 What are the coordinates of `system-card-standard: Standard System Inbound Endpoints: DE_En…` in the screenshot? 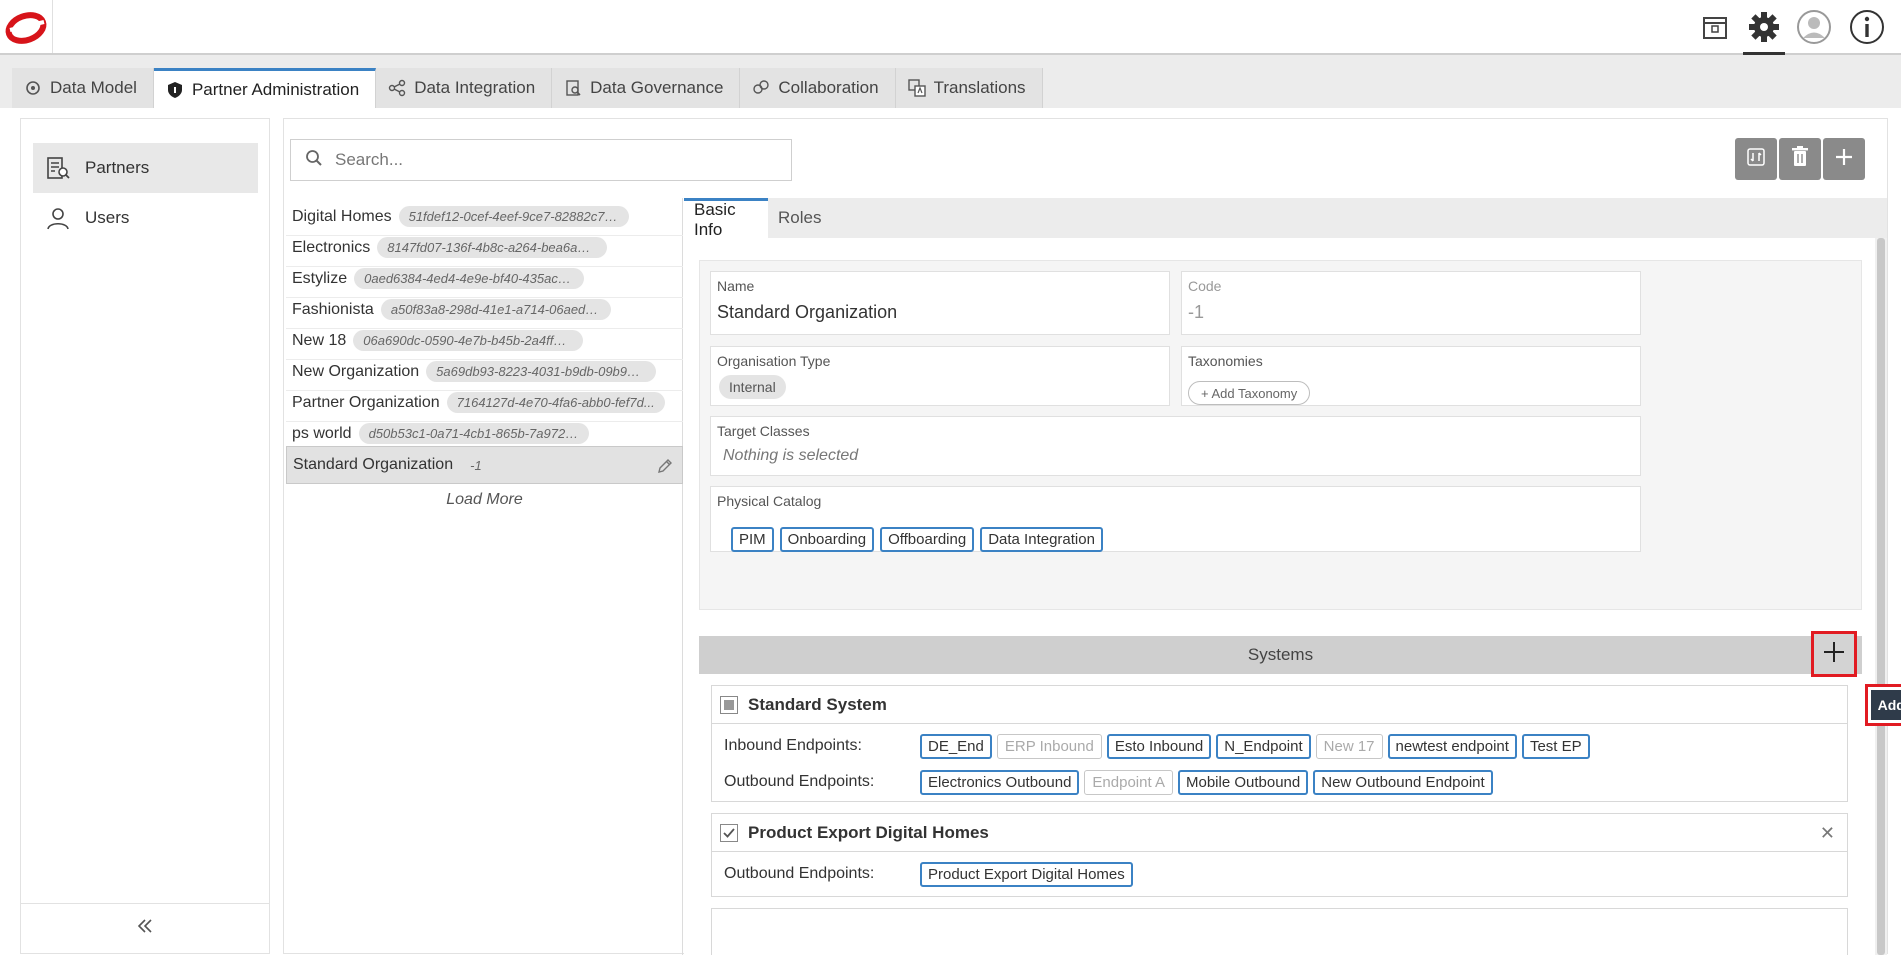 It's located at (1279, 743).